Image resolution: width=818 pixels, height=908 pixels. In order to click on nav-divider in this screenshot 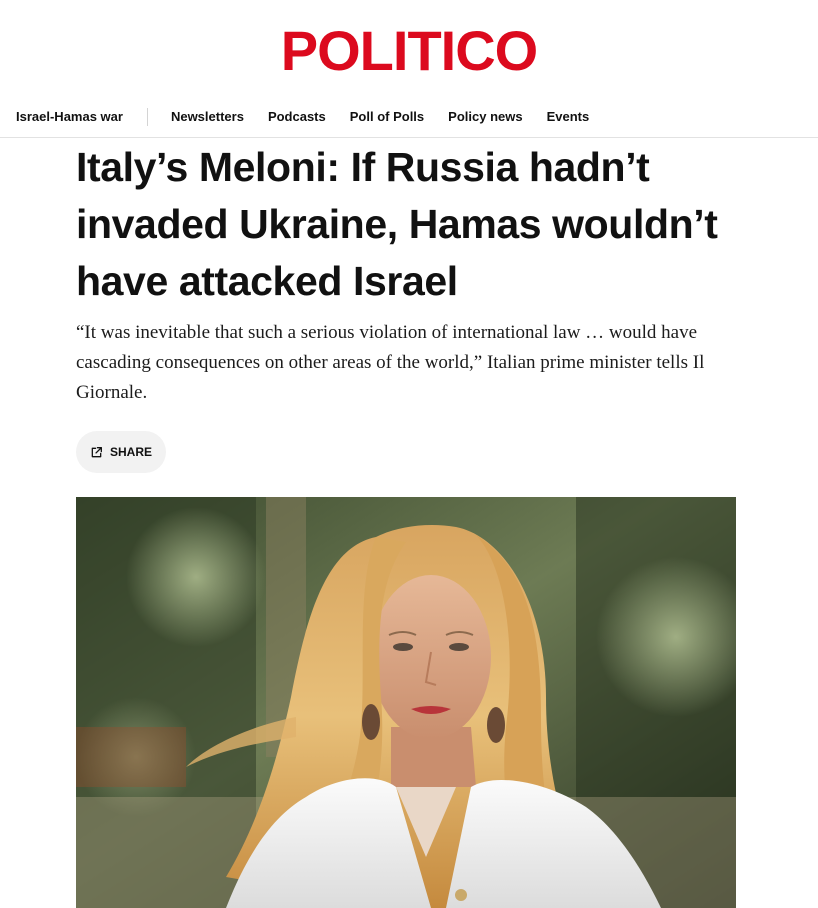, I will do `click(147, 116)`.